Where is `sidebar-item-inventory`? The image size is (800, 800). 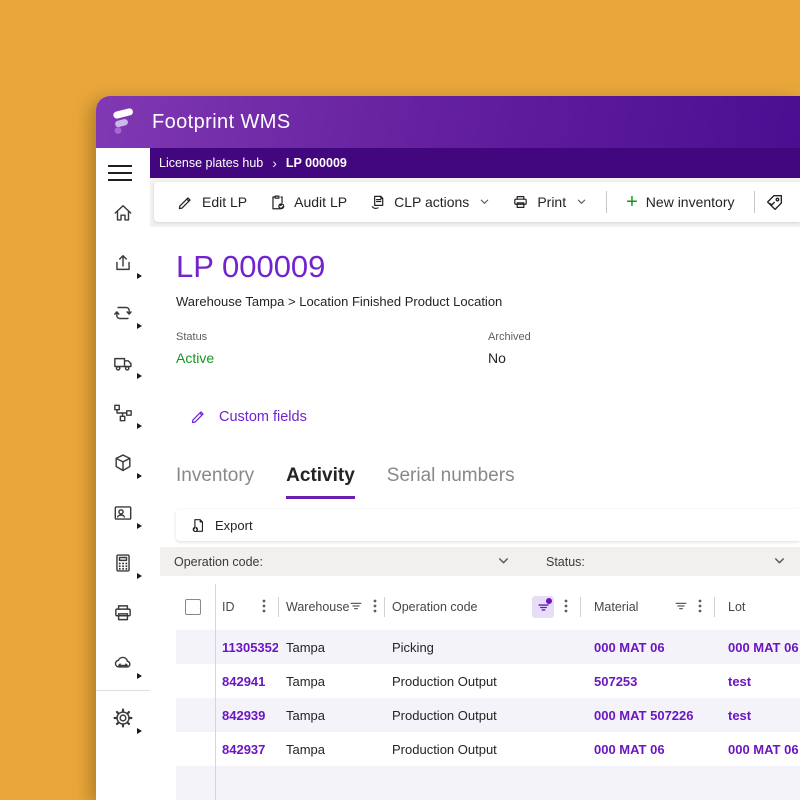
sidebar-item-inventory is located at coordinates (123, 463).